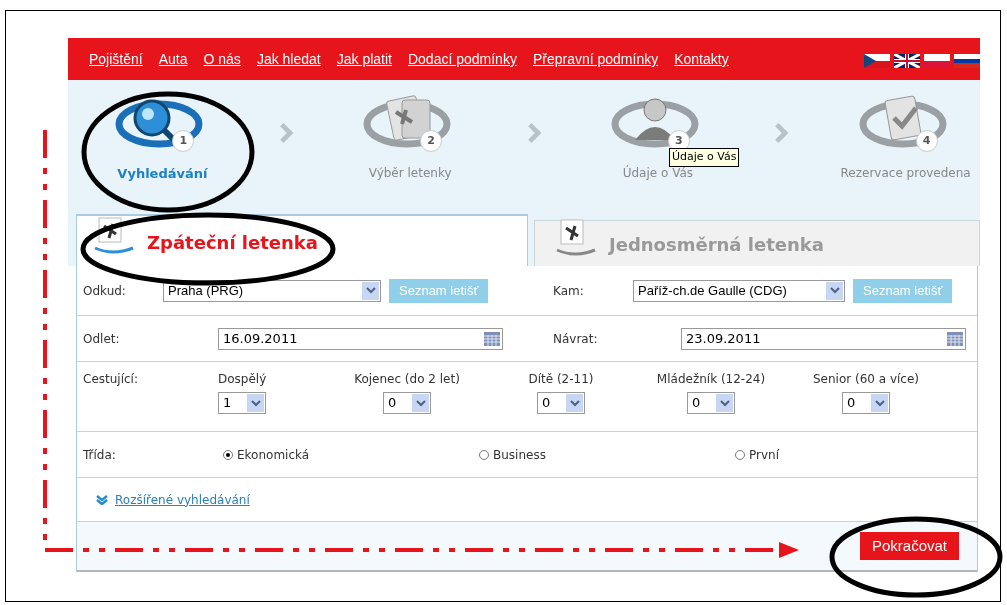 This screenshot has height=605, width=1007. Describe the element at coordinates (222, 59) in the screenshot. I see `nav-link: O nás` at that location.